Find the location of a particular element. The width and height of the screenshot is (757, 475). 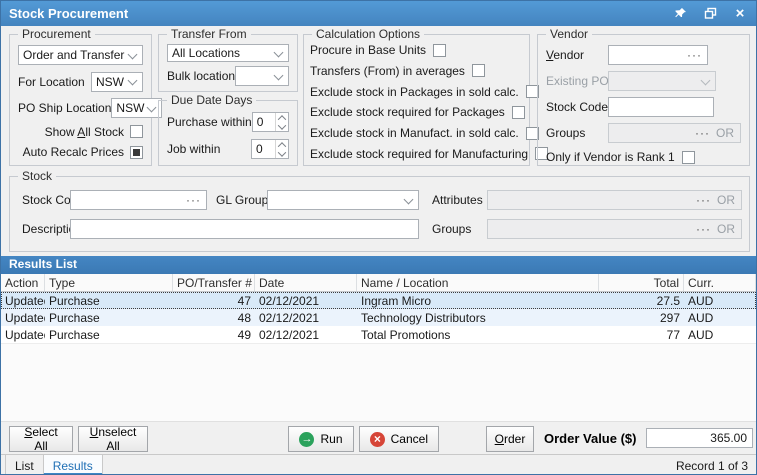

calc-option-label: Exclude stock in Manufact. in sold calc. is located at coordinates (414, 133).